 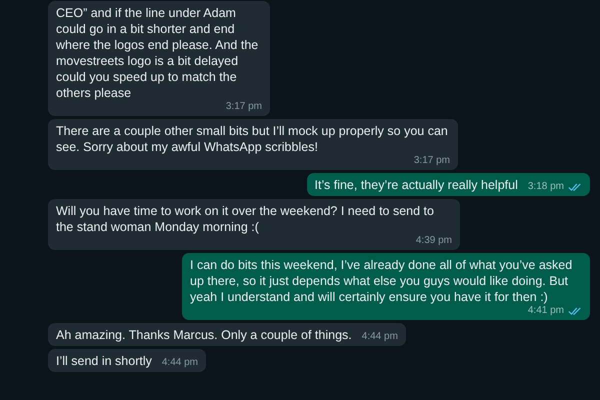 I want to click on message-time: 3:18 pm, so click(x=546, y=187).